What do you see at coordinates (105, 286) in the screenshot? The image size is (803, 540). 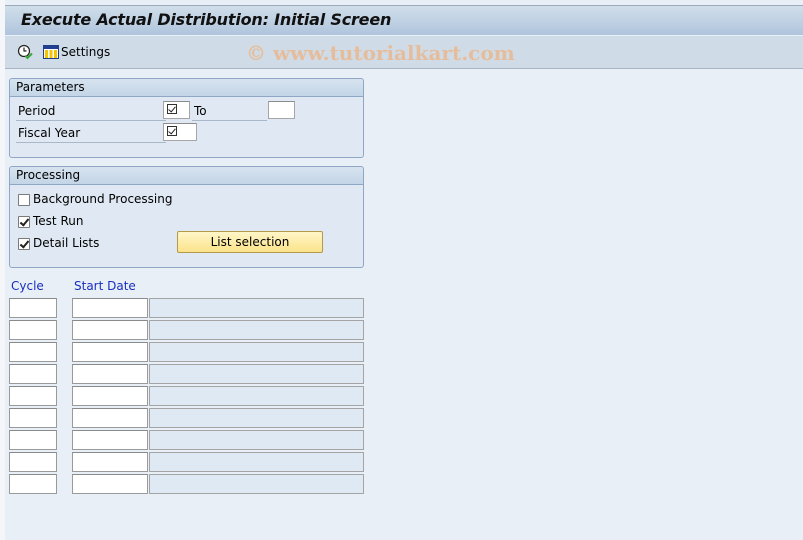 I see `start-date-column-header: Start Date` at bounding box center [105, 286].